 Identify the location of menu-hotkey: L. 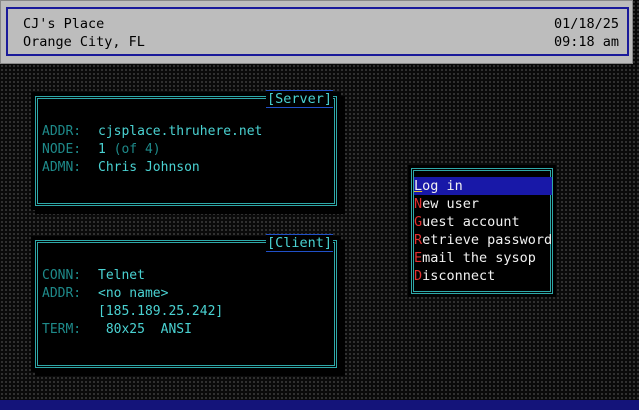
(418, 186).